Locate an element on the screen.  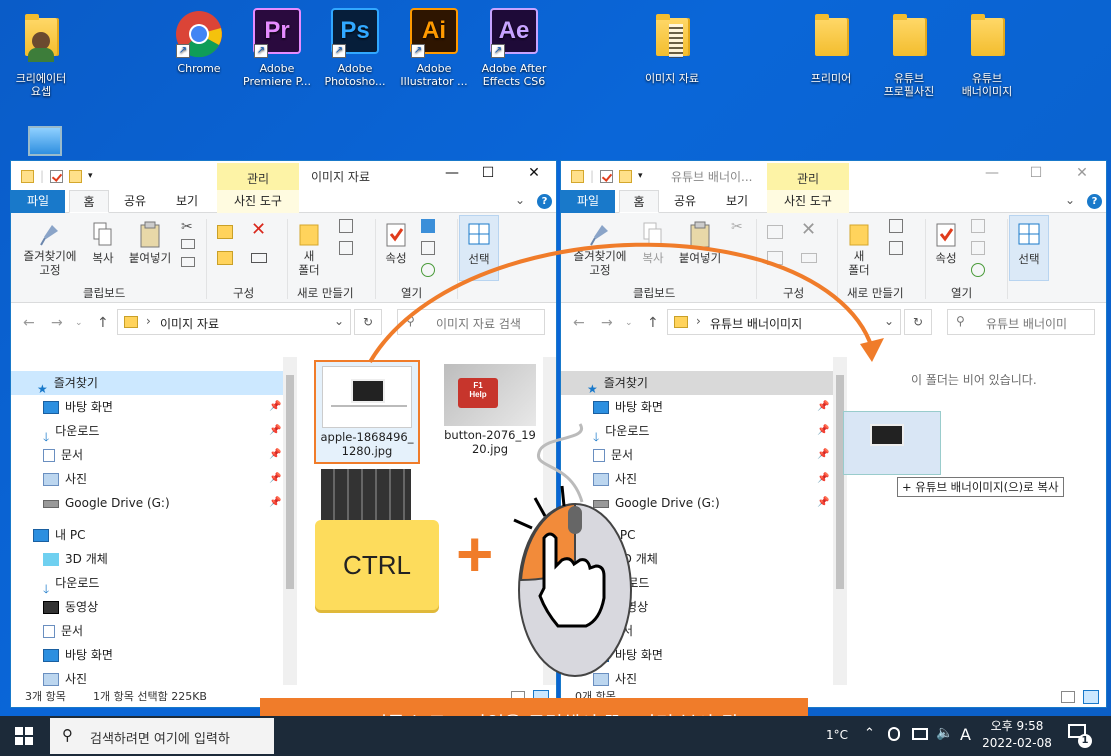
notification-center-button: 1 is located at coordinates (1080, 736).